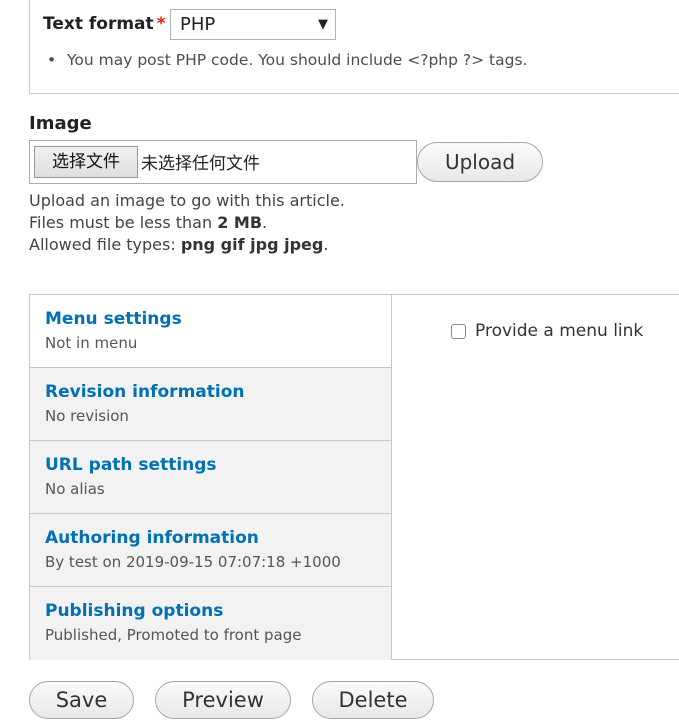 This screenshot has width=679, height=725. Describe the element at coordinates (193, 562) in the screenshot. I see `tab-summary: By test on 2019-09-15 07:07:18 +1000` at that location.